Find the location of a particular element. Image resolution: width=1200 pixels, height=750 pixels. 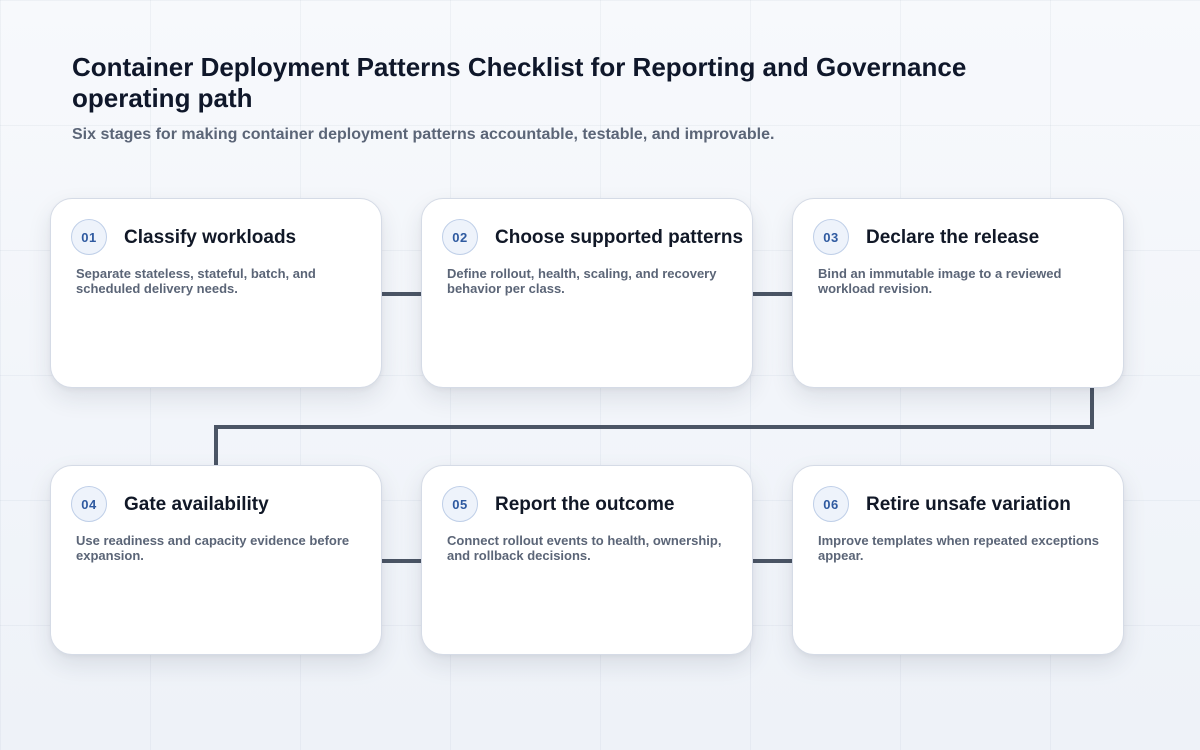

stage-number-badge: 05 is located at coordinates (460, 504).